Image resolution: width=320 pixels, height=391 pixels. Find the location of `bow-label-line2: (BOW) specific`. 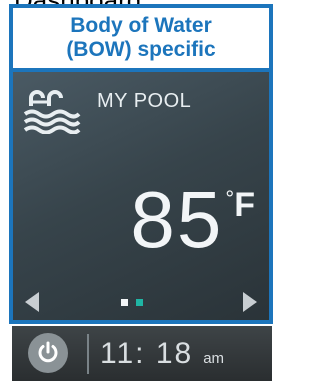

bow-label-line2: (BOW) specific is located at coordinates (141, 49).